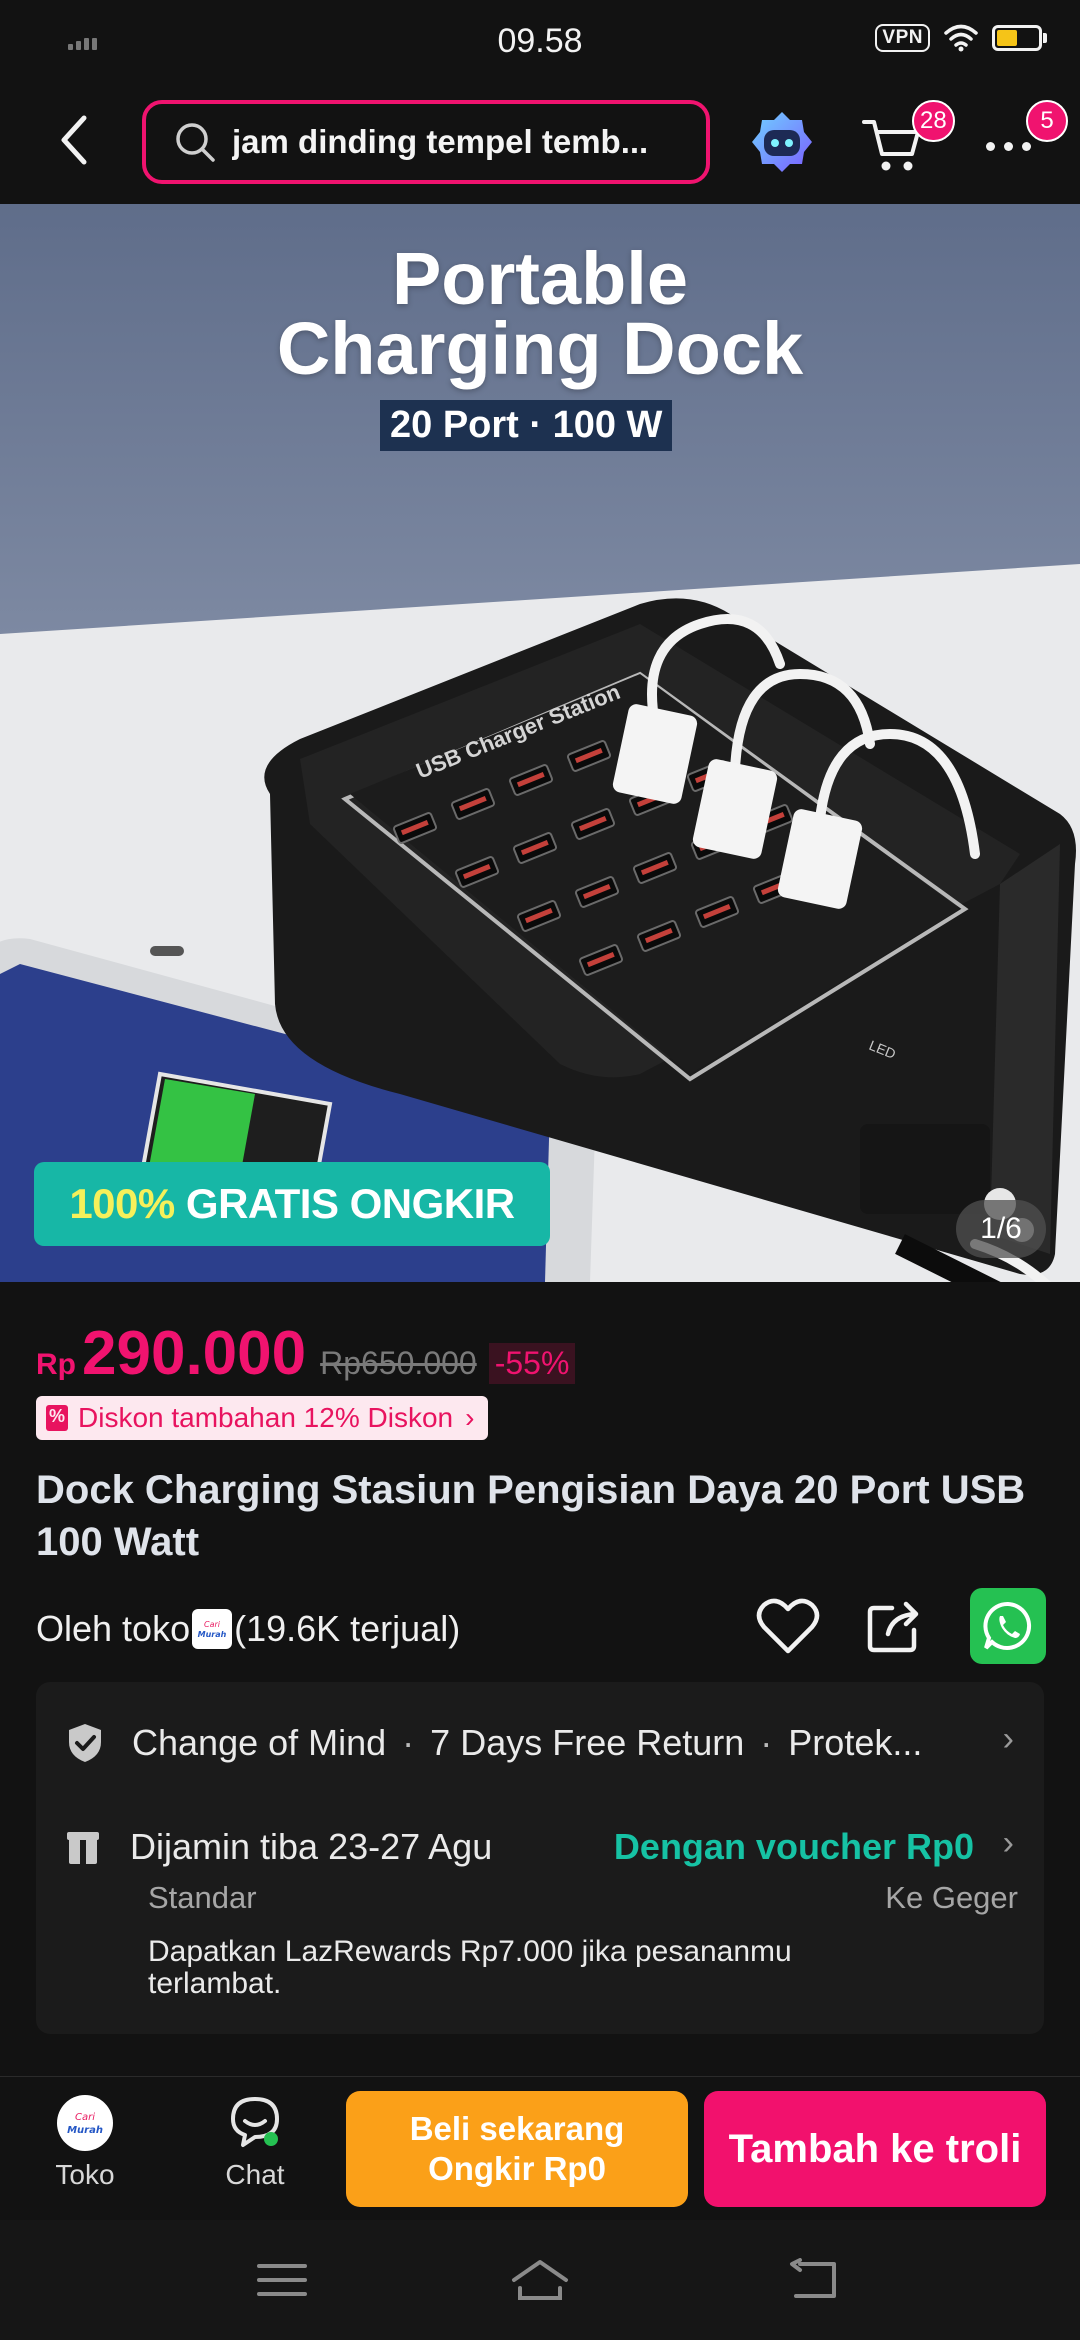 Image resolution: width=1080 pixels, height=2340 pixels. Describe the element at coordinates (517, 2168) in the screenshot. I see `buy-now-sublabel: Ongkir Rp0` at that location.